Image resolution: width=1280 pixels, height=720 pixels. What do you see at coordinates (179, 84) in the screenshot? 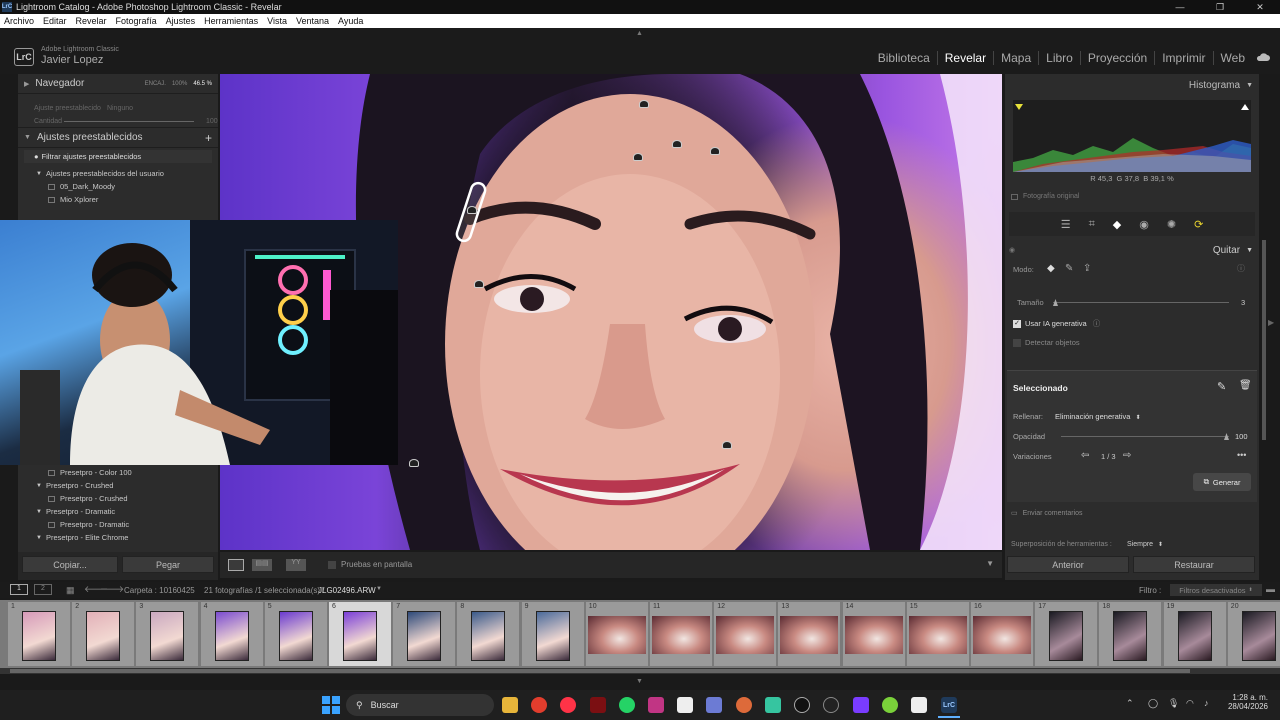
I see `zoom-100: 100%` at bounding box center [179, 84].